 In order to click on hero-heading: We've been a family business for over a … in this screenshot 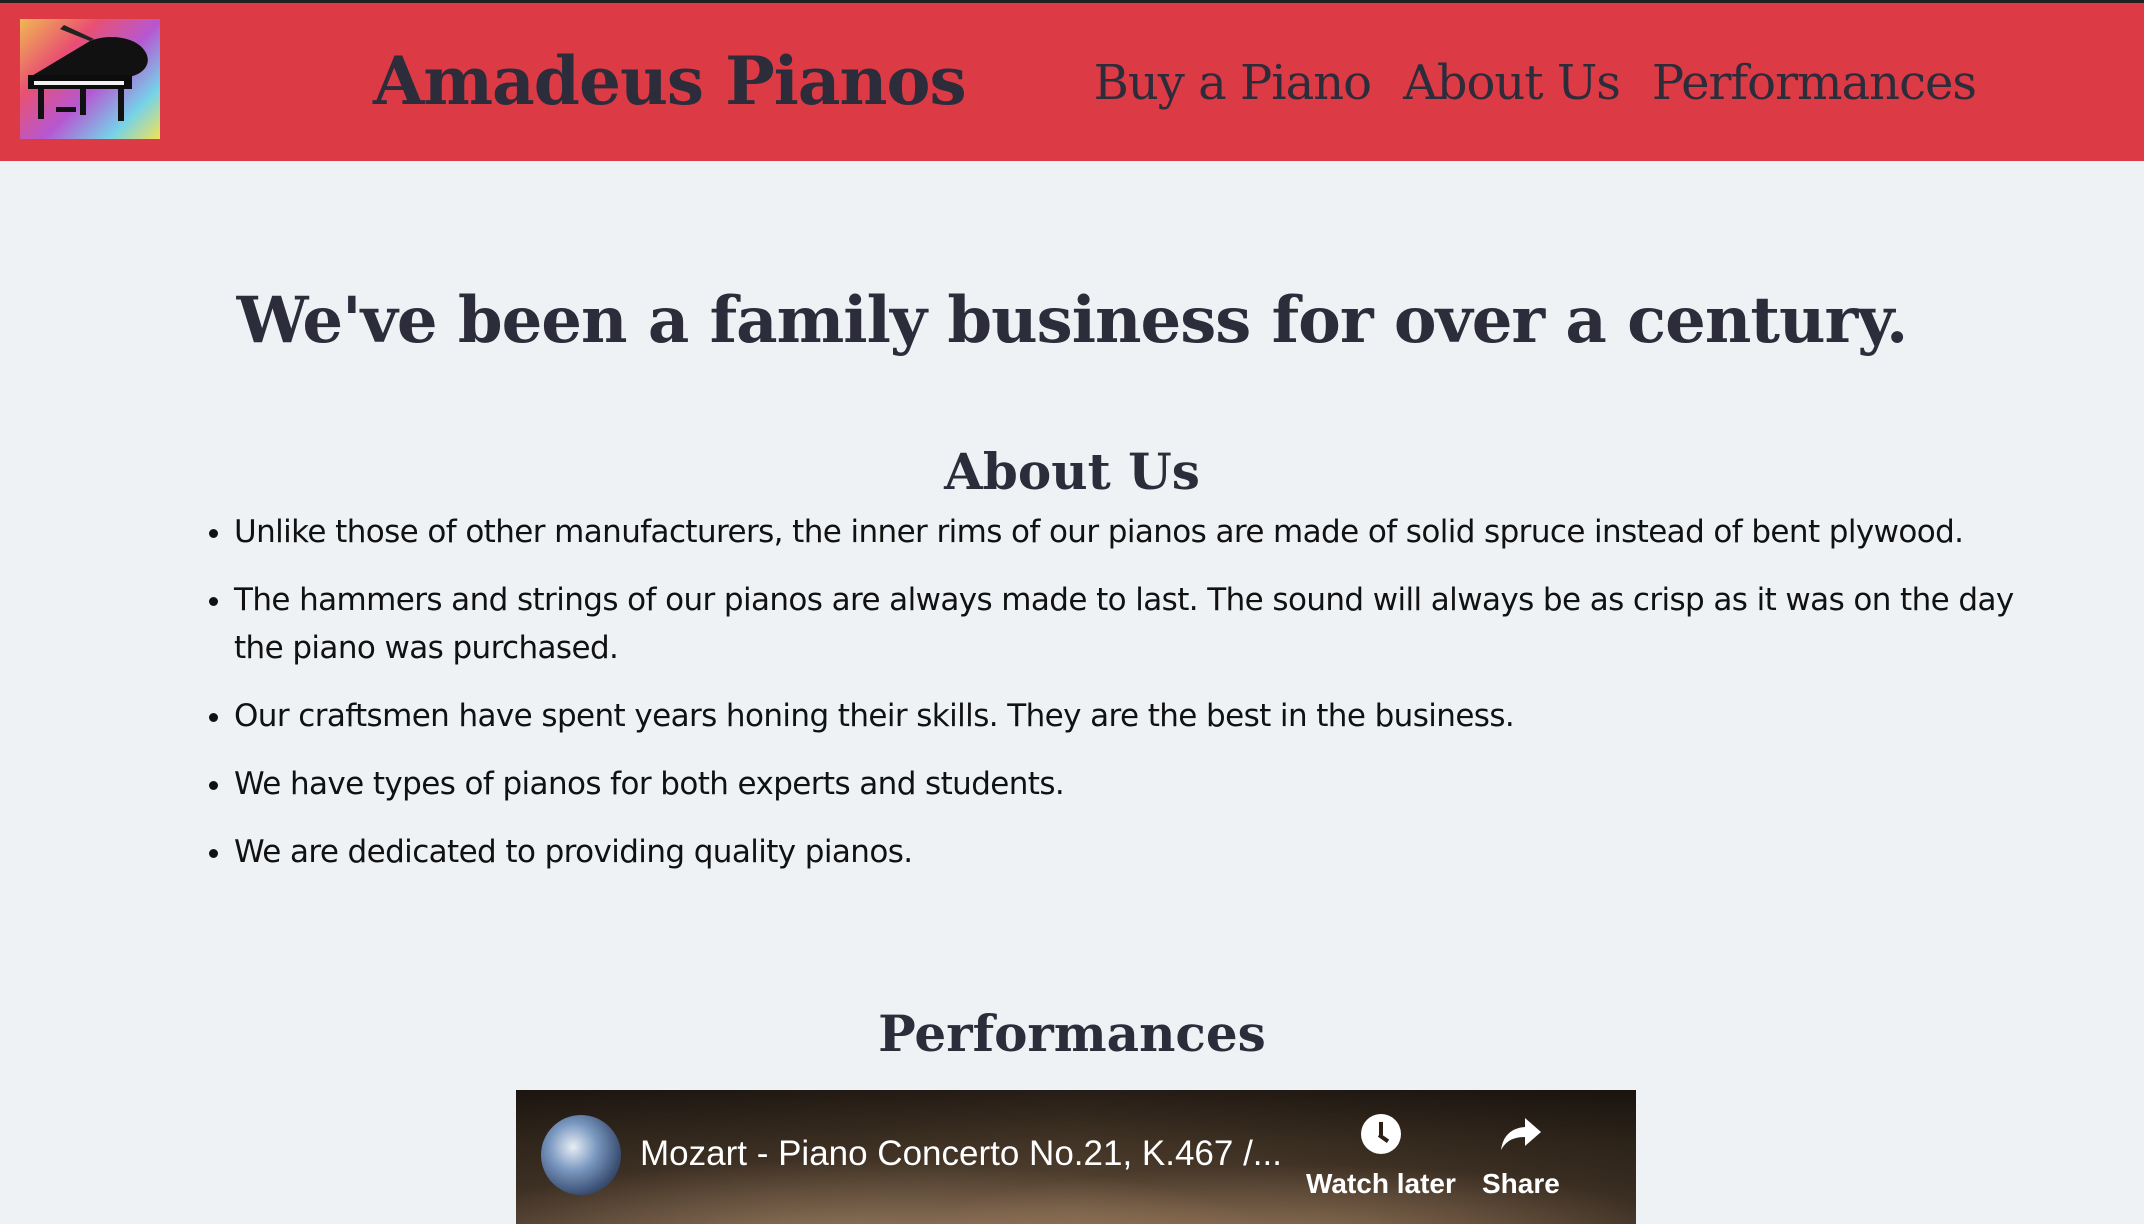, I will do `click(1072, 320)`.